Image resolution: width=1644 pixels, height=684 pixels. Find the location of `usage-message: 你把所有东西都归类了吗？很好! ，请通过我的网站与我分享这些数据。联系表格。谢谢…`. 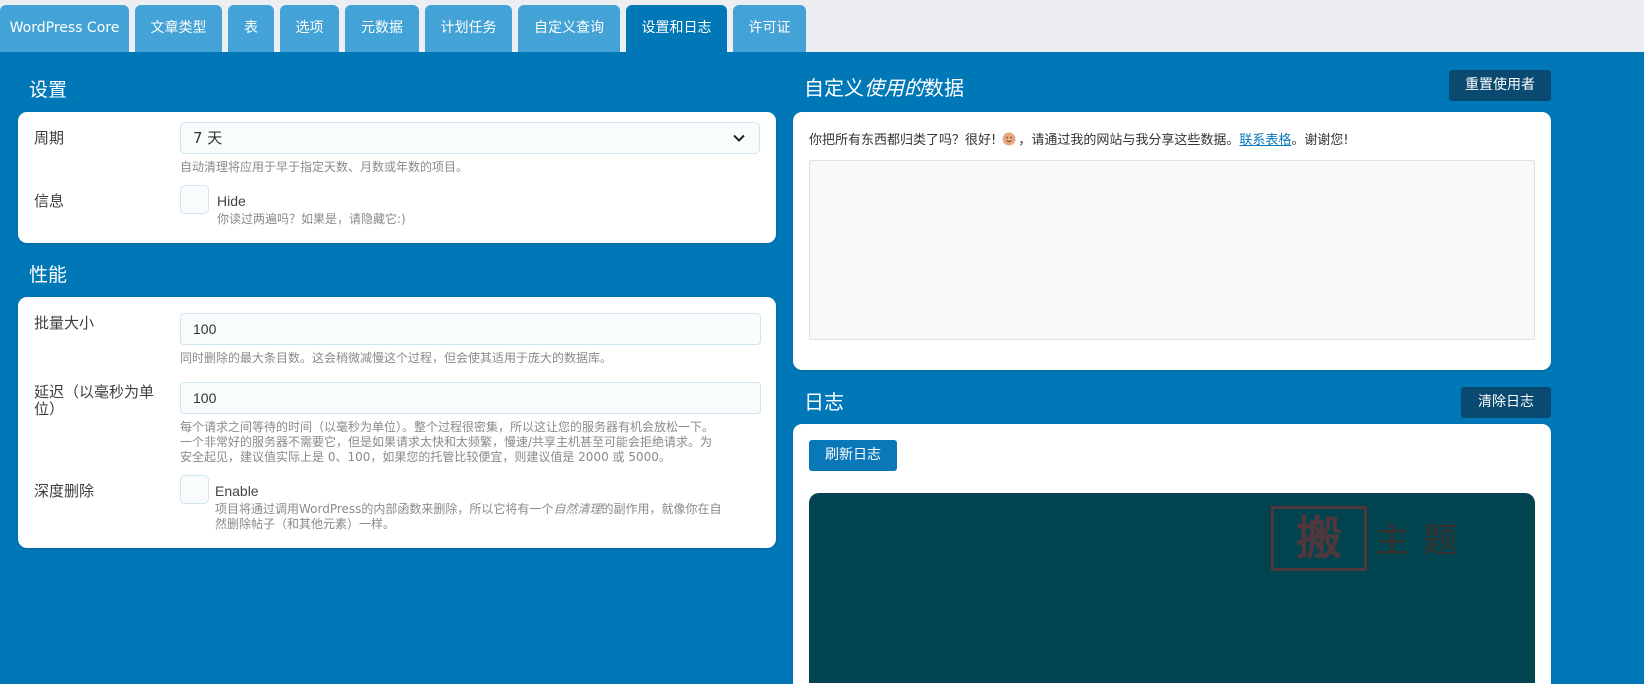

usage-message: 你把所有东西都归类了吗？很好! ，请通过我的网站与我分享这些数据。联系表格。谢谢… is located at coordinates (1079, 138).